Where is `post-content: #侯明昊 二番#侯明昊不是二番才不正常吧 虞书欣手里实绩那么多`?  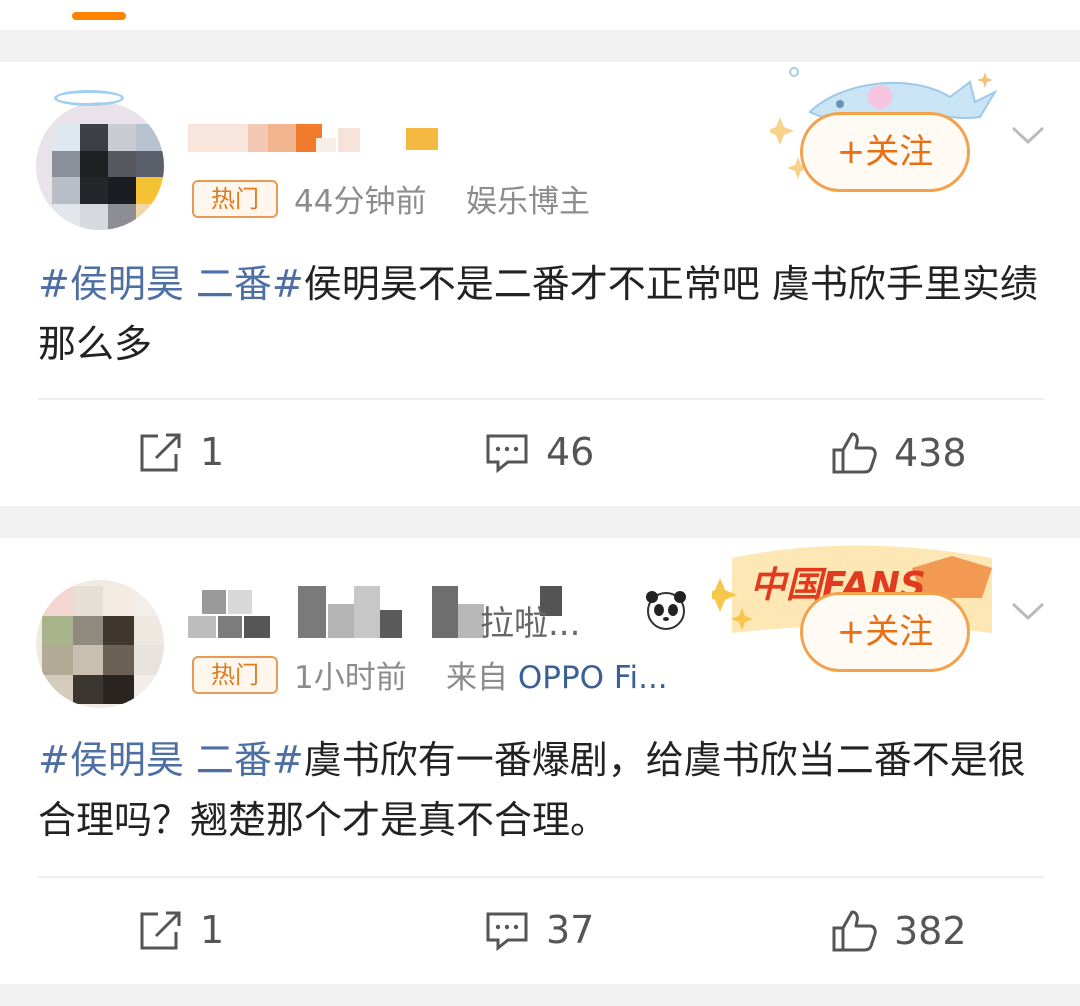
post-content: #侯明昊 二番#侯明昊不是二番才不正常吧 虞书欣手里实绩那么多 is located at coordinates (538, 314).